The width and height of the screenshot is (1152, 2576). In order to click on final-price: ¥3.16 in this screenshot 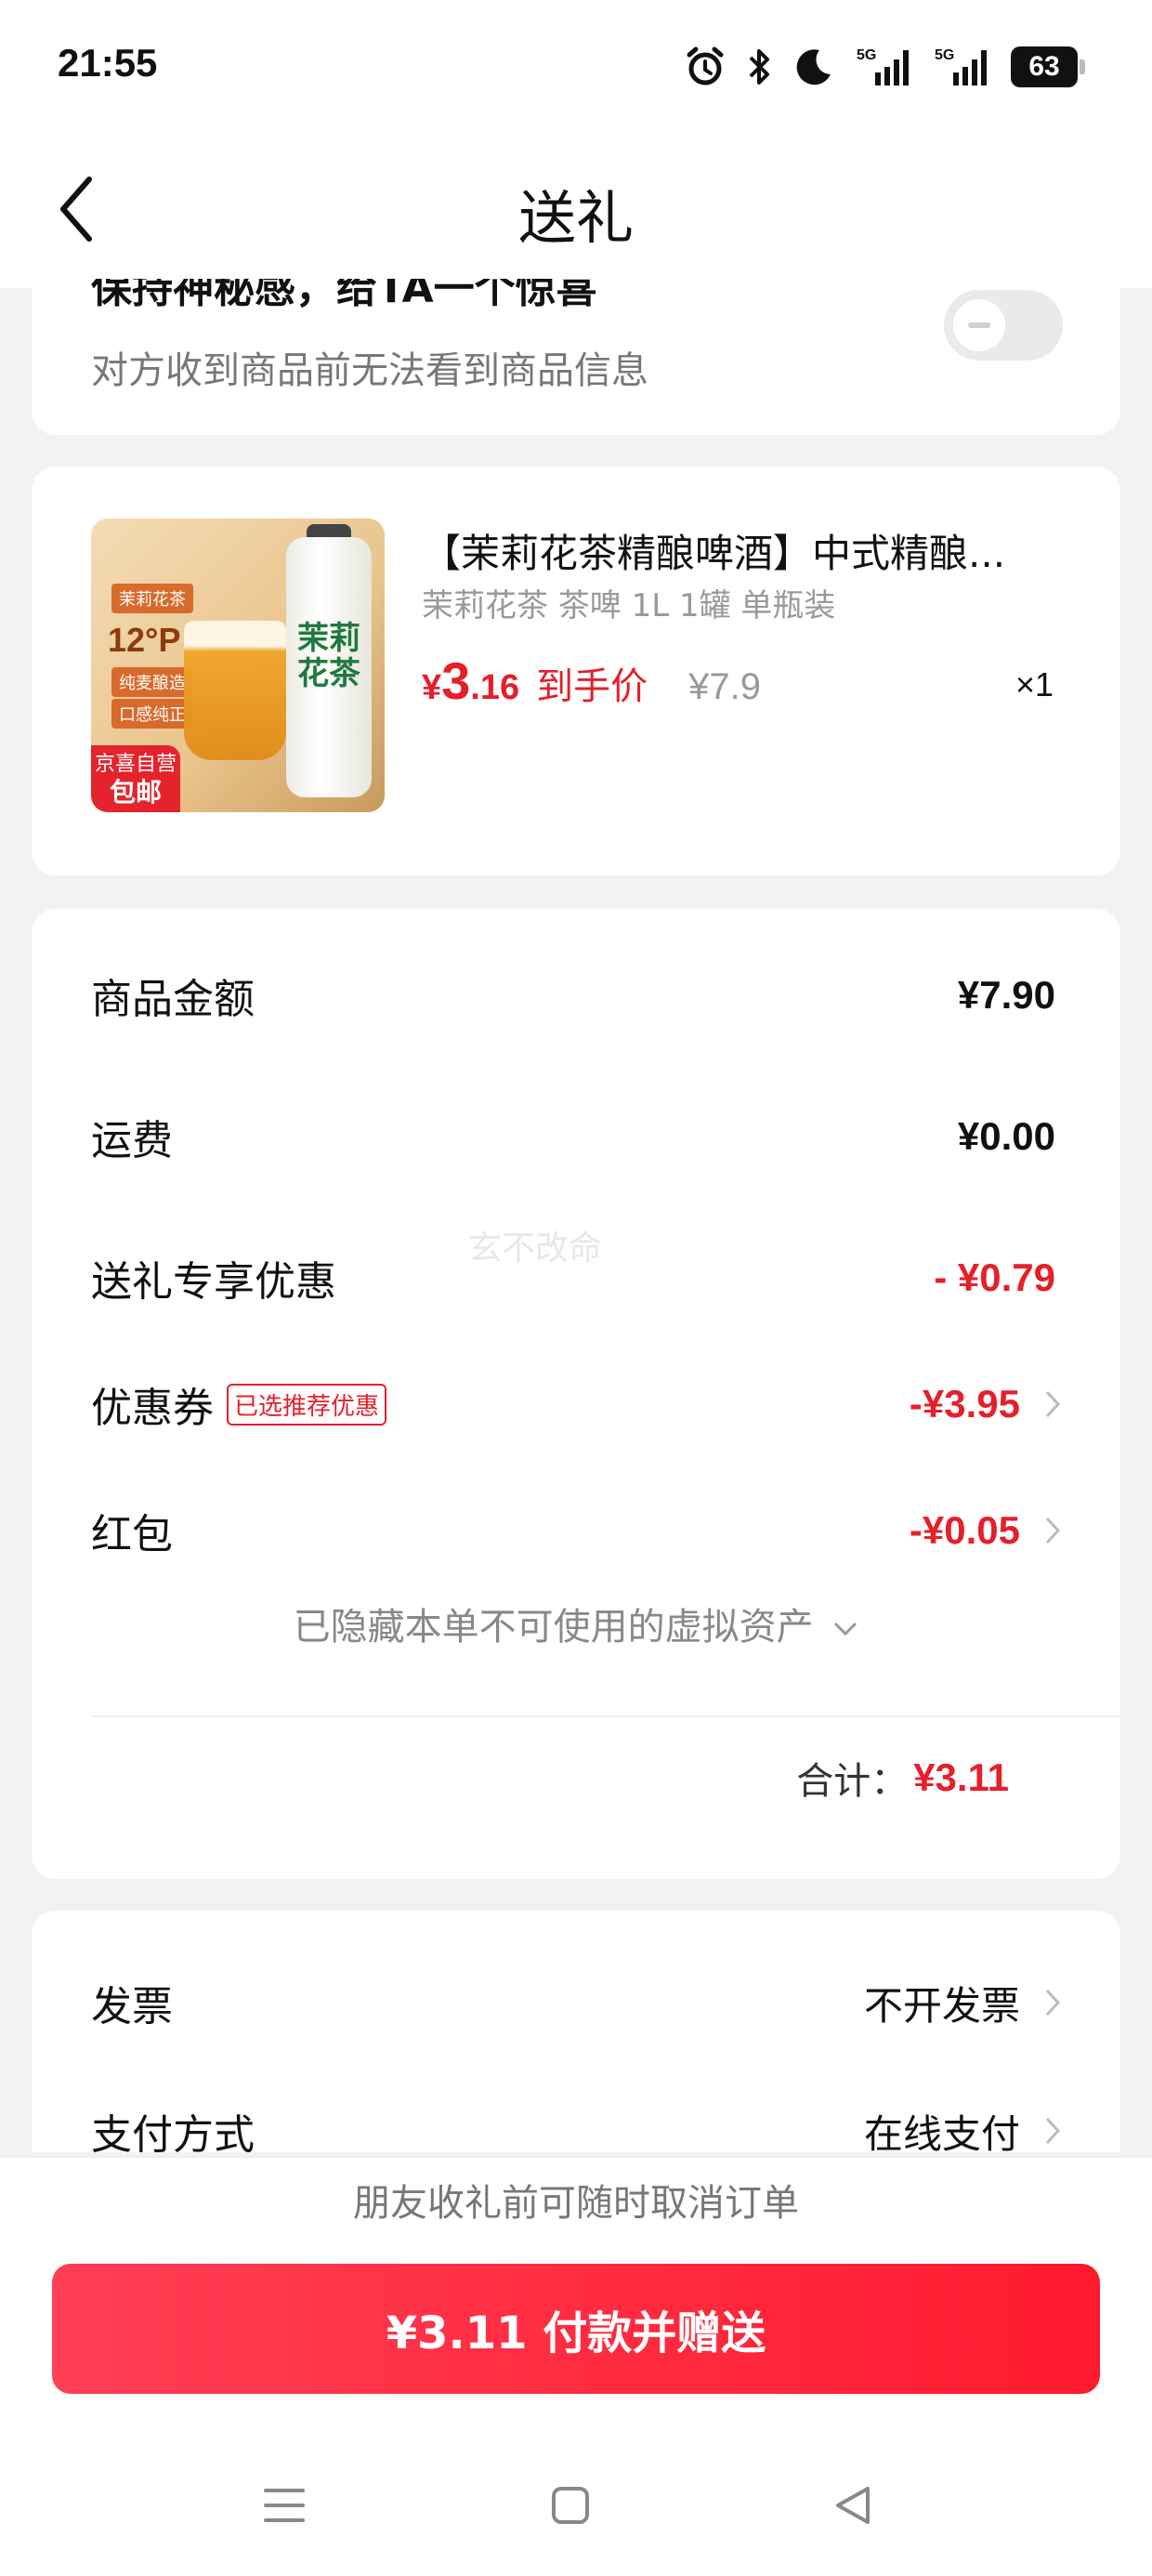, I will do `click(471, 680)`.